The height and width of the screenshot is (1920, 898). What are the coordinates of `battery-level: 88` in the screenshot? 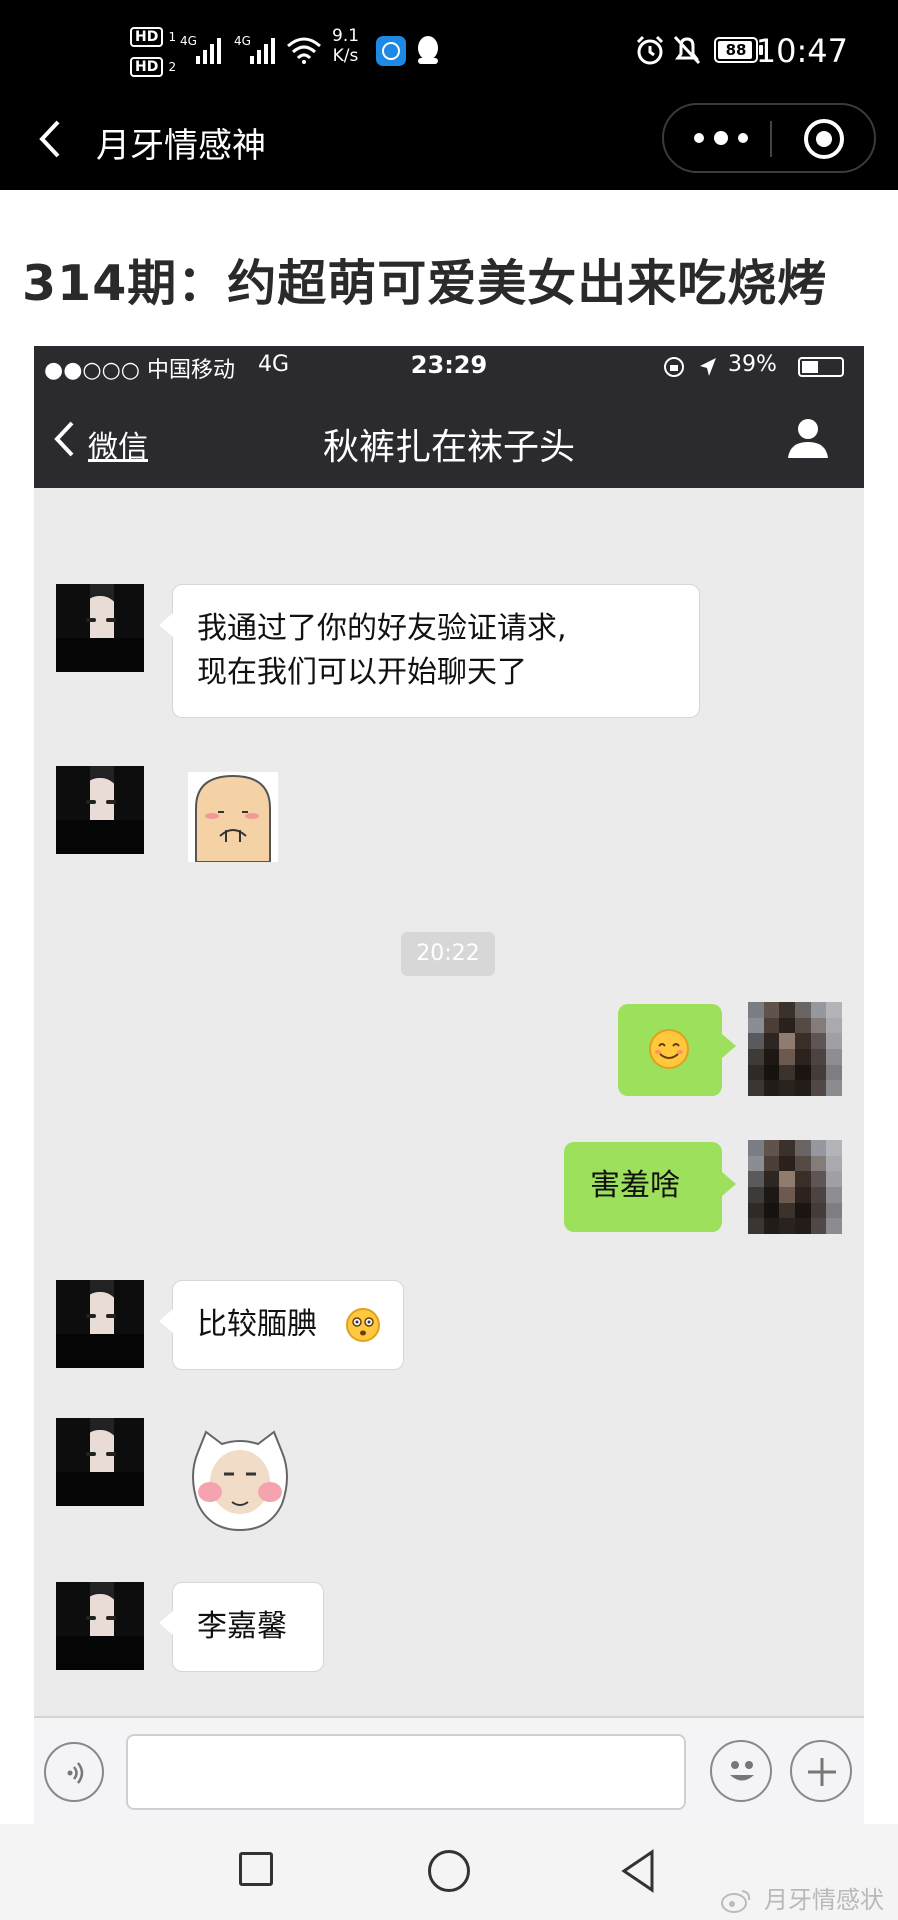 It's located at (736, 50).